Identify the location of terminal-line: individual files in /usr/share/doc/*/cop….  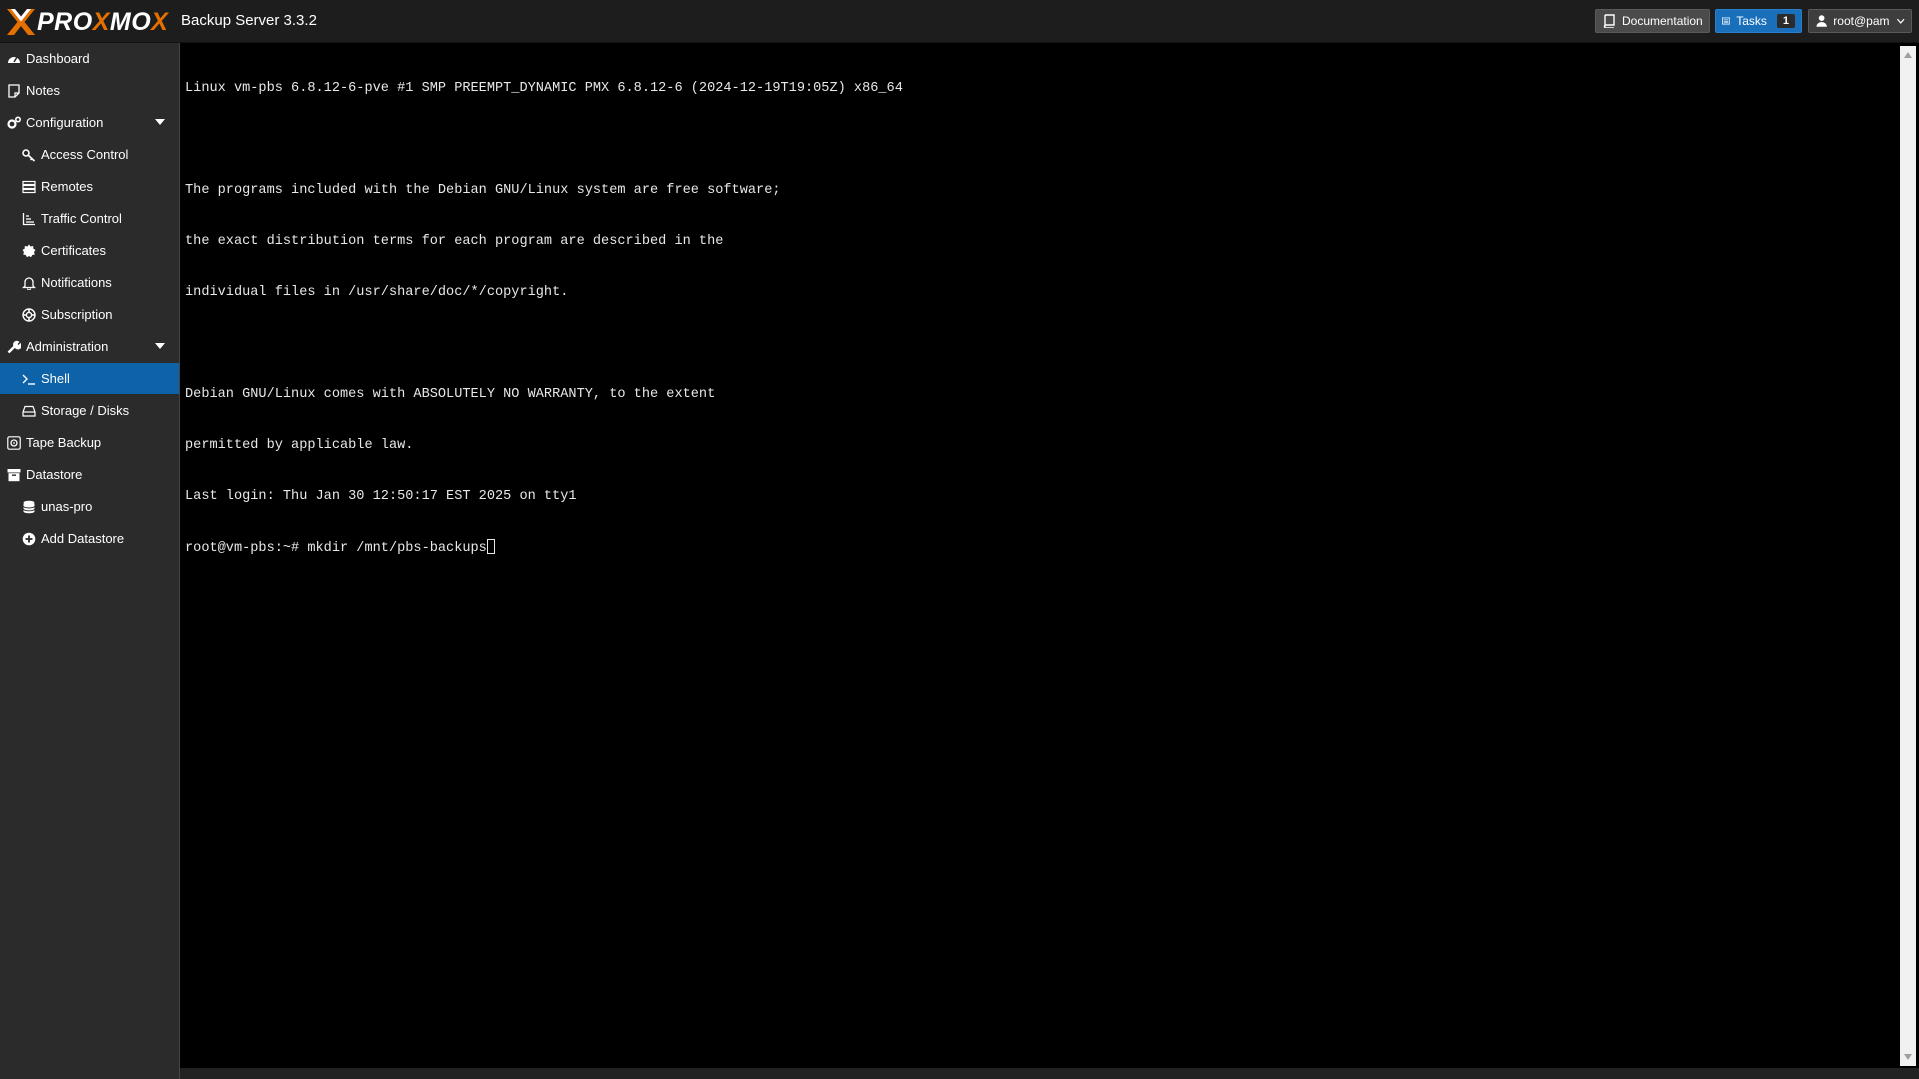
(377, 292).